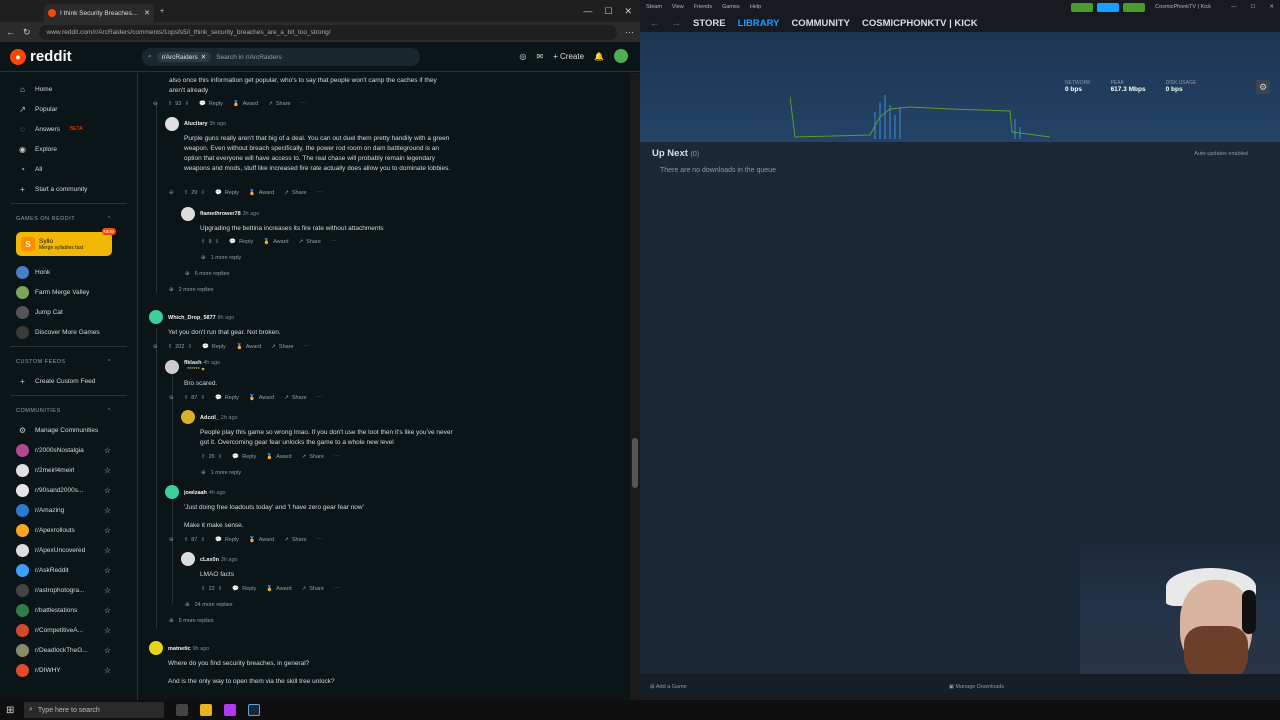 The image size is (1280, 720). Describe the element at coordinates (755, 7) in the screenshot. I see `menu-help: Help` at that location.